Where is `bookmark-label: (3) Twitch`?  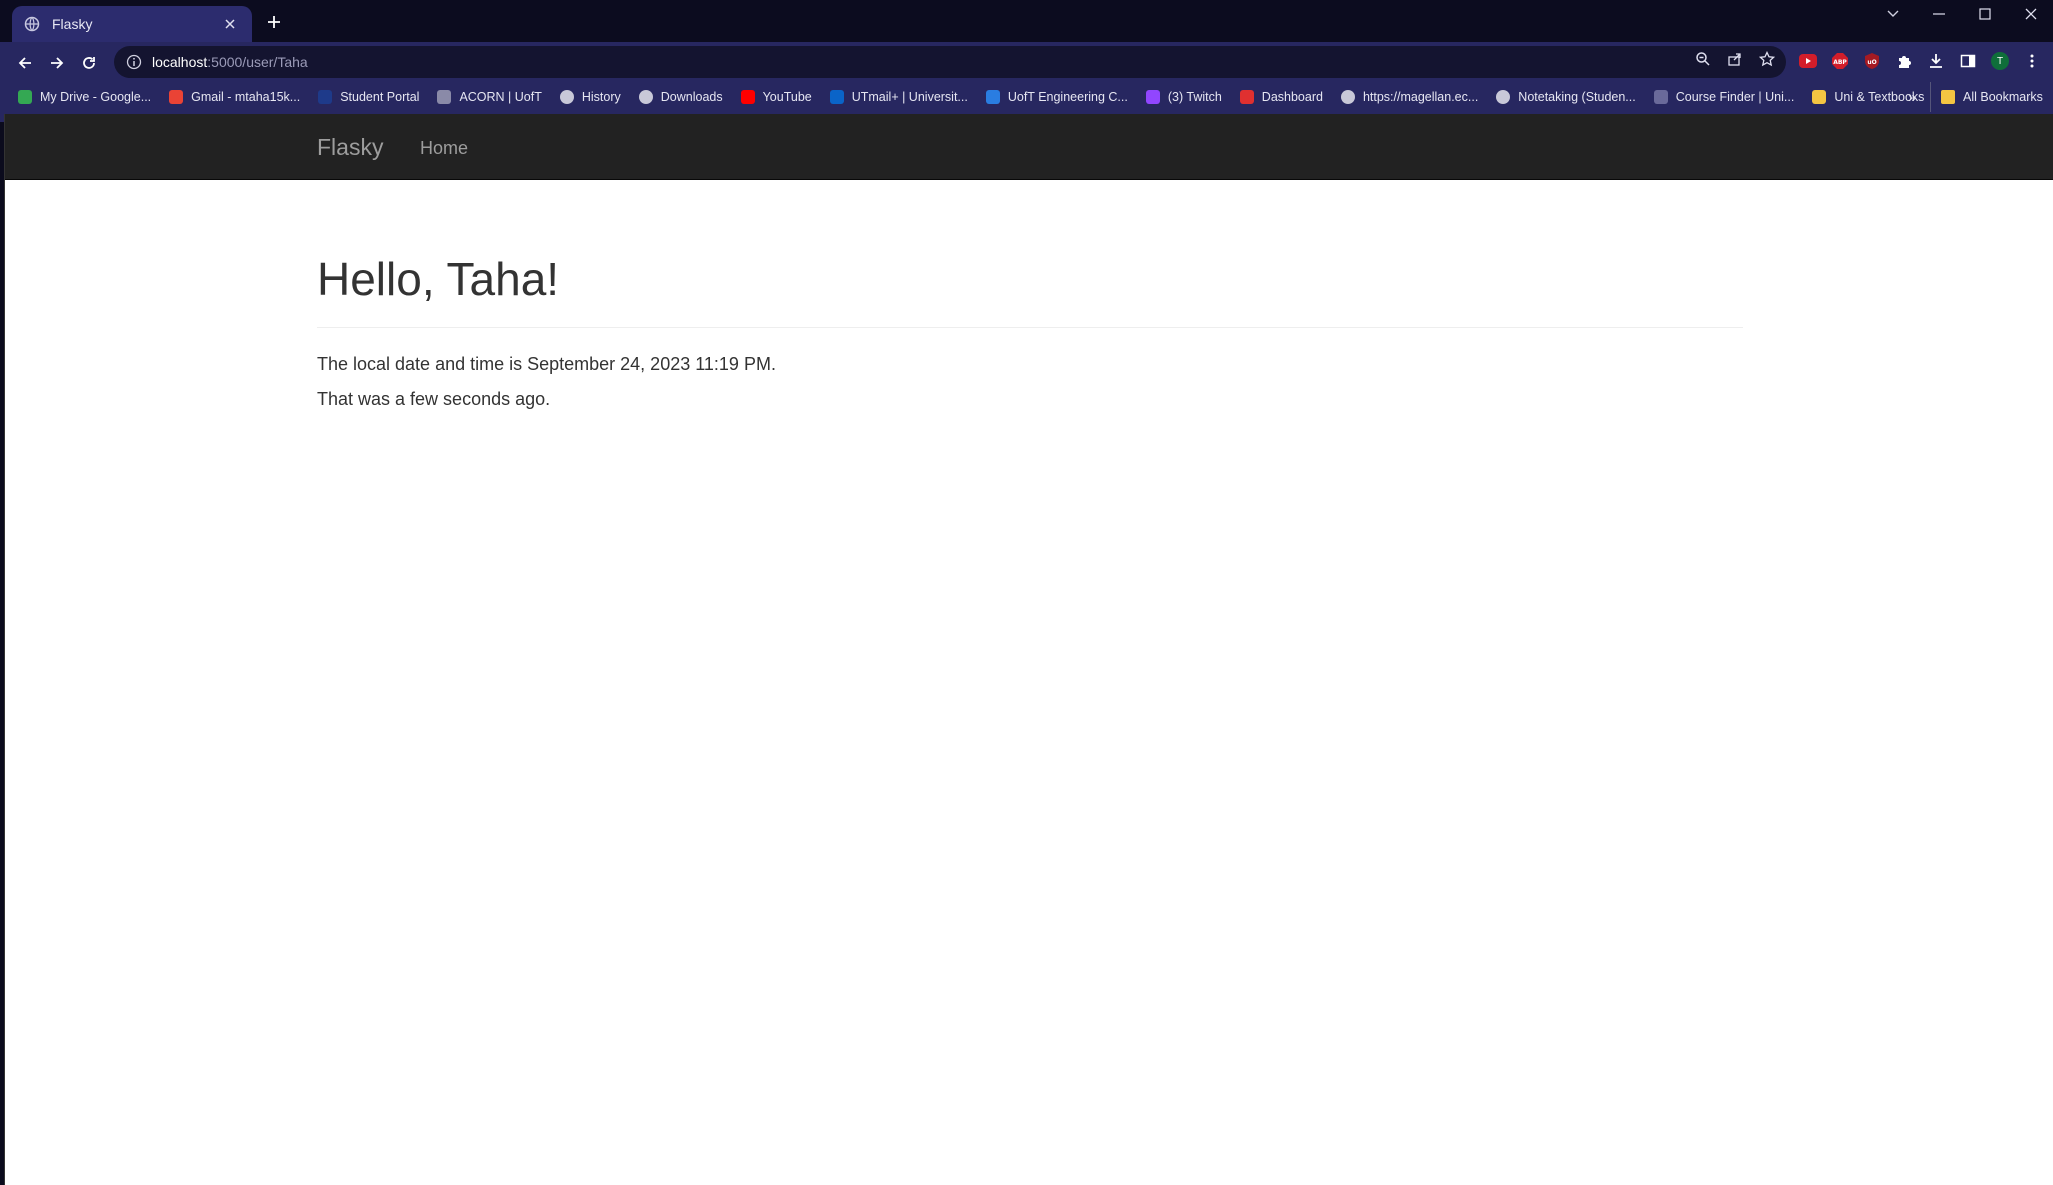
bookmark-label: (3) Twitch is located at coordinates (1194, 97).